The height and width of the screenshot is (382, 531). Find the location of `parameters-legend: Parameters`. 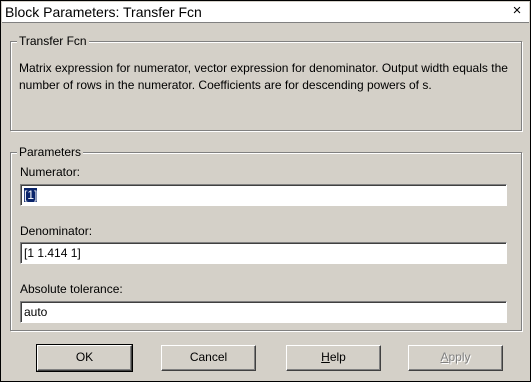

parameters-legend: Parameters is located at coordinates (50, 152).